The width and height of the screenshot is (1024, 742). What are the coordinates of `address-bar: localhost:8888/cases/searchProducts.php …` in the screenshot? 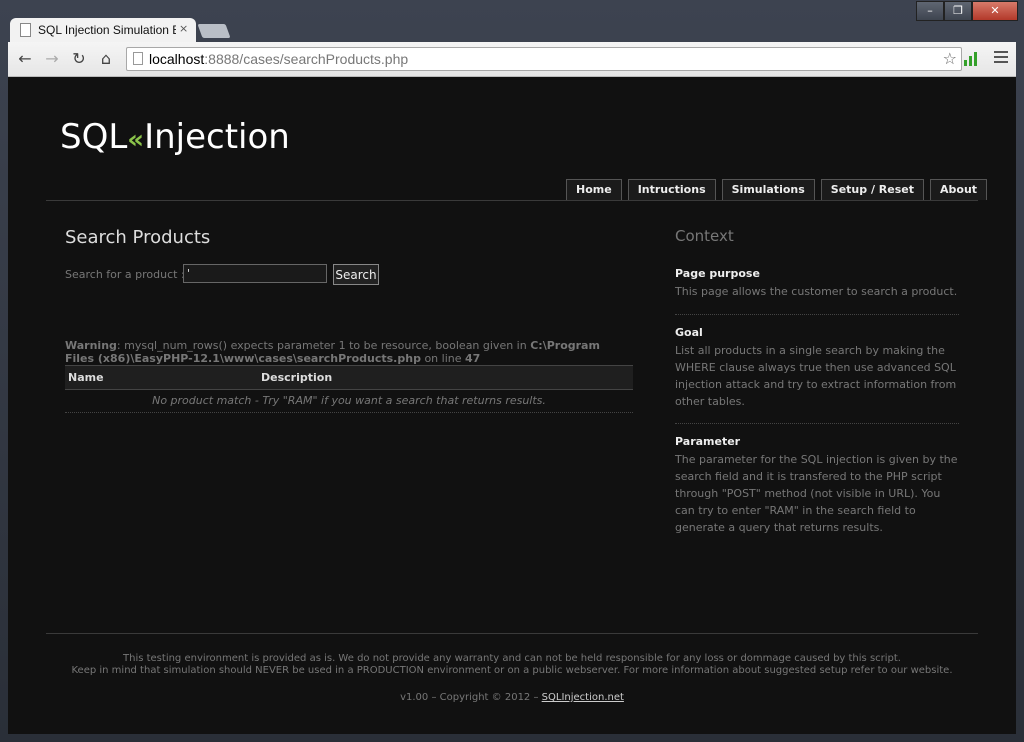 It's located at (544, 59).